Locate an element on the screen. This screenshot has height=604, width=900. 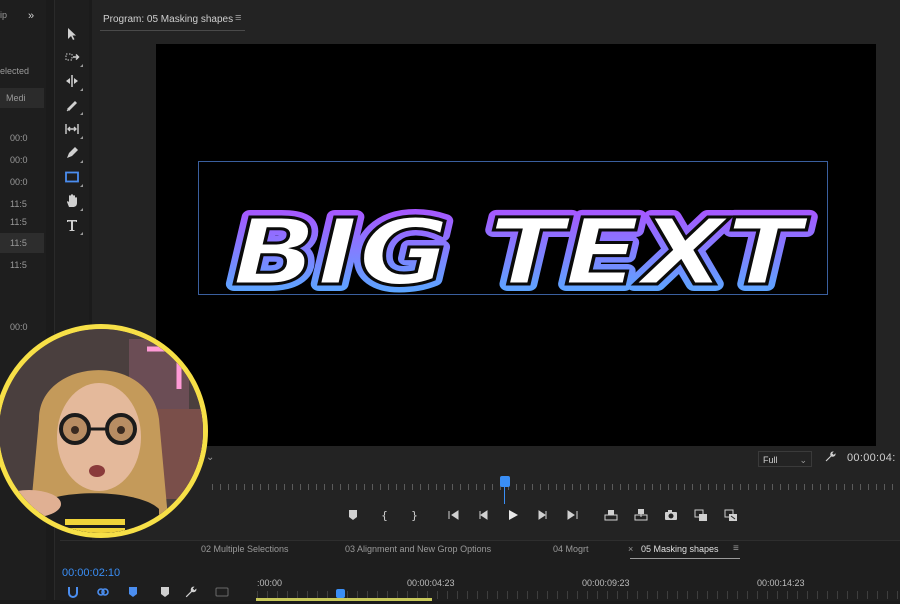
razor-tool-icon is located at coordinates (72, 105).